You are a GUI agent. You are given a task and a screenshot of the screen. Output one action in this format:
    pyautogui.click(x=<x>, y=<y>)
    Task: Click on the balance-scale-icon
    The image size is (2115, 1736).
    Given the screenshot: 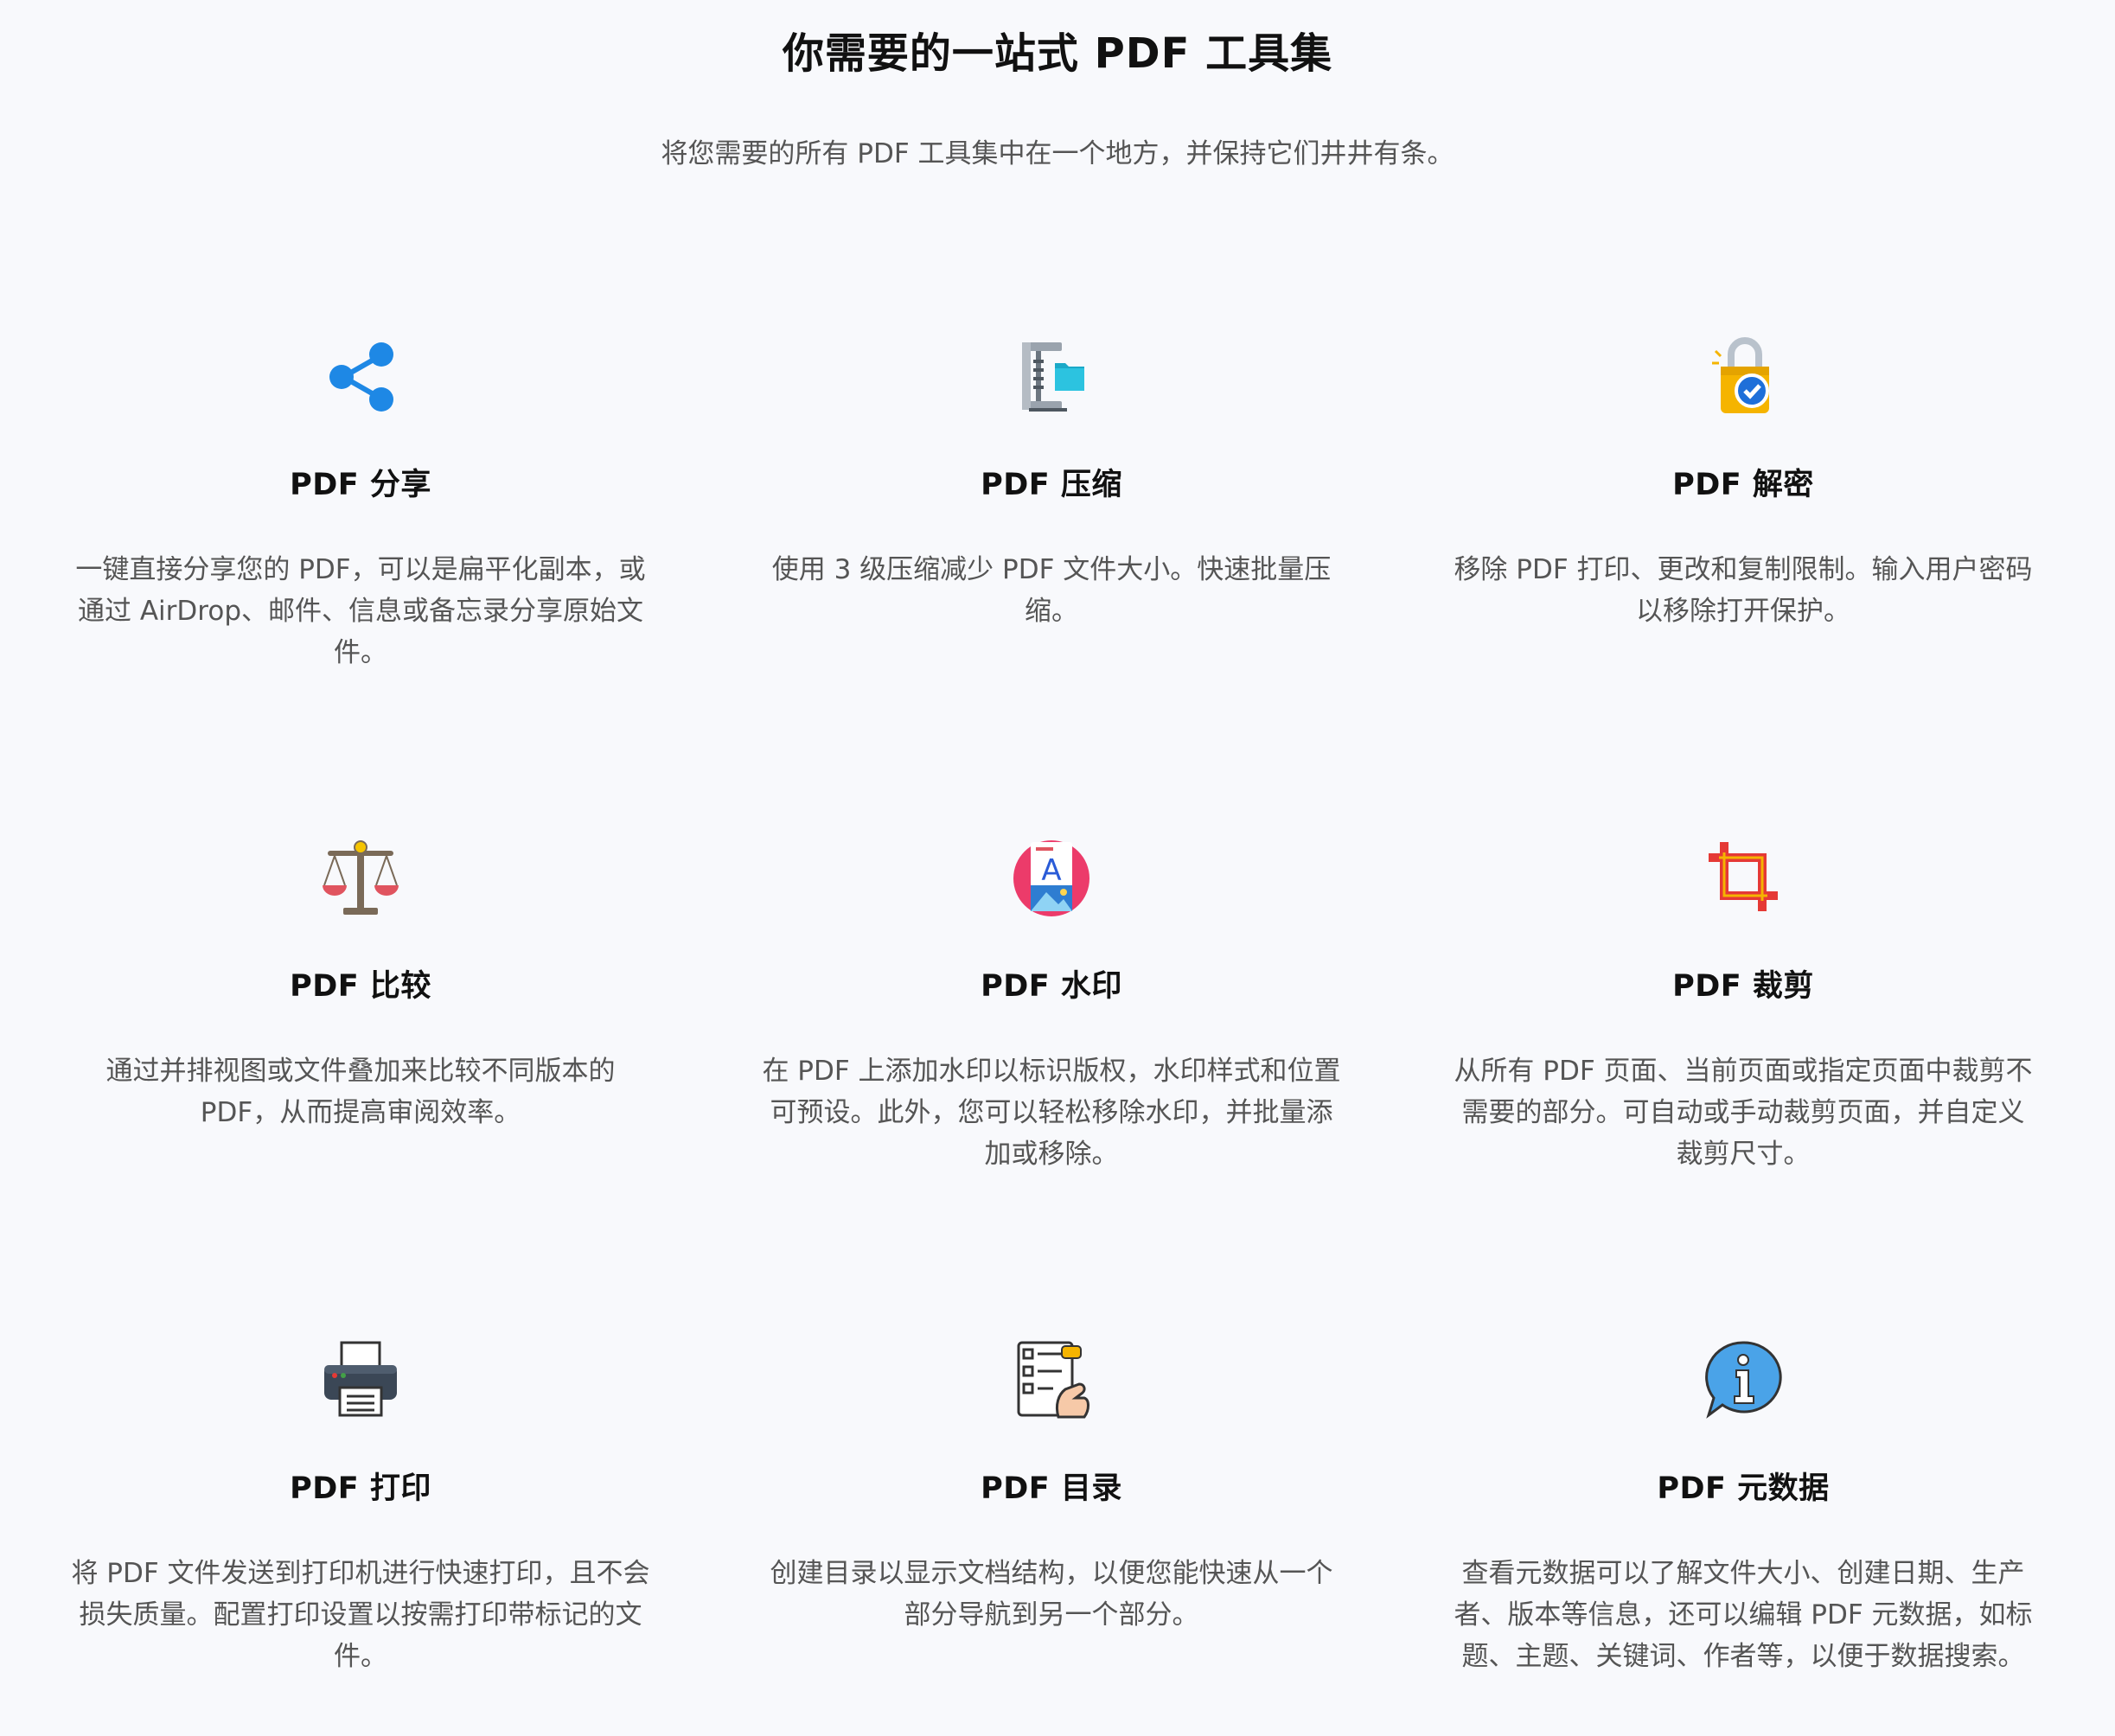 What is the action you would take?
    pyautogui.click(x=360, y=876)
    